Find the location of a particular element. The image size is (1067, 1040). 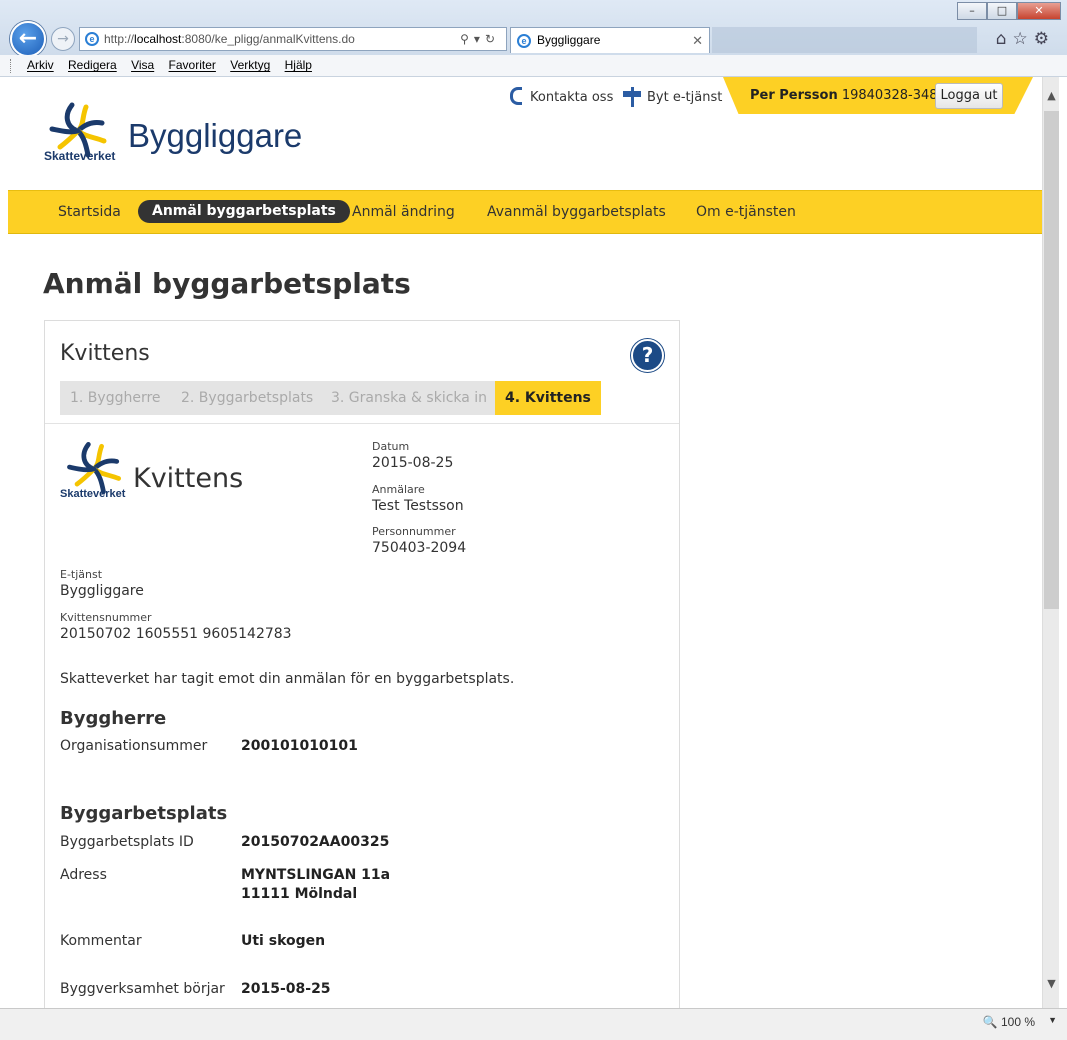

logo-text: Skatteverket is located at coordinates (80, 156).